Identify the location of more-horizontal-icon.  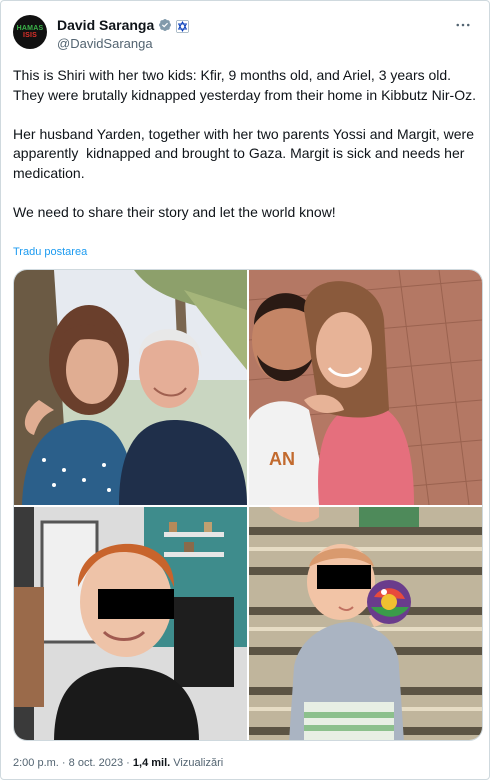
(463, 25).